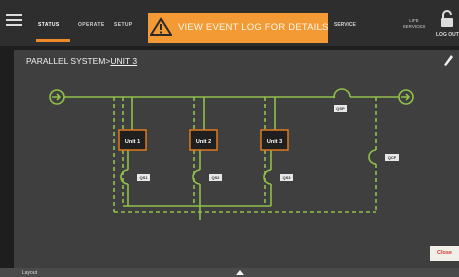  I want to click on tab-status: STATUS, so click(49, 25).